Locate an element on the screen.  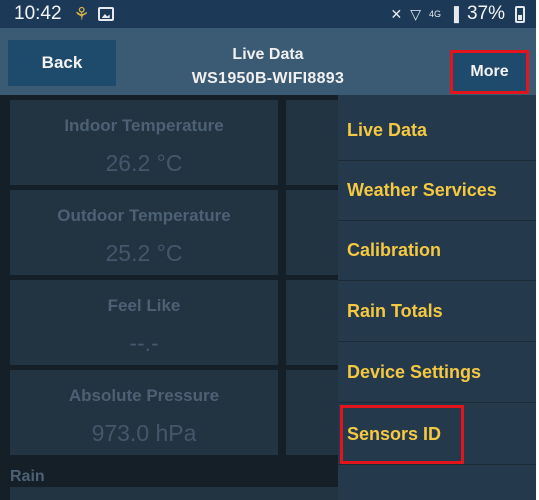
rain-row is located at coordinates (174, 493).